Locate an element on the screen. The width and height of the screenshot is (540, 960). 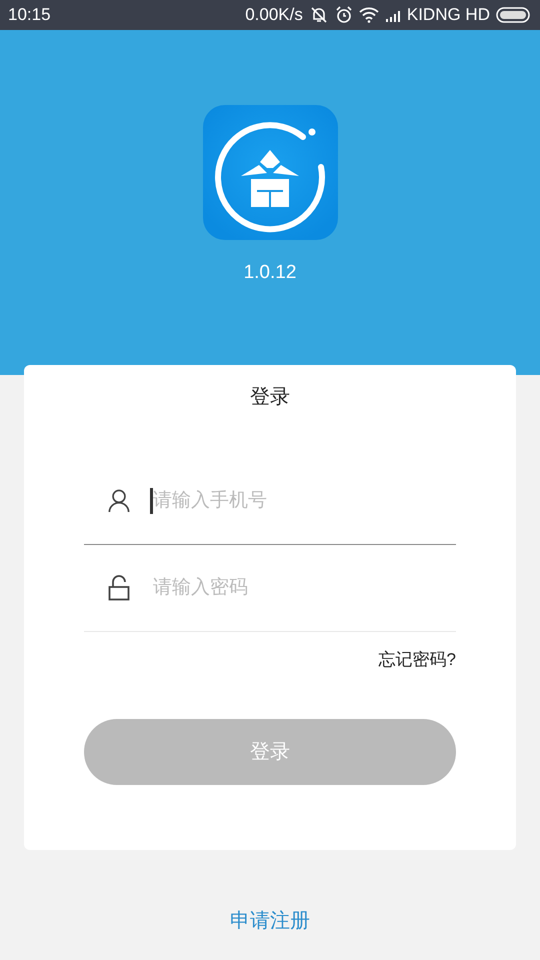
signal-icon is located at coordinates (393, 15).